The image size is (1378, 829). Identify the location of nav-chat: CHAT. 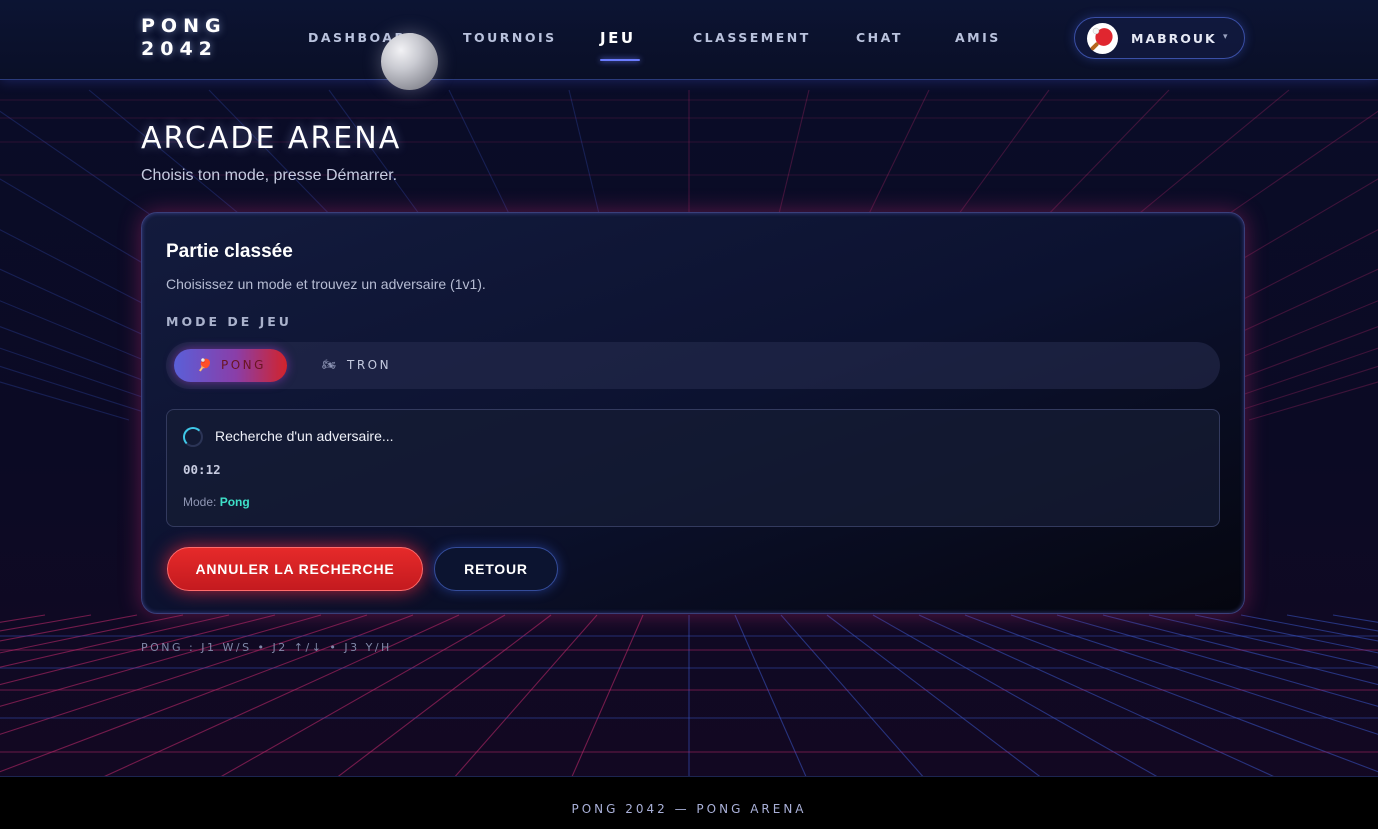
(879, 37).